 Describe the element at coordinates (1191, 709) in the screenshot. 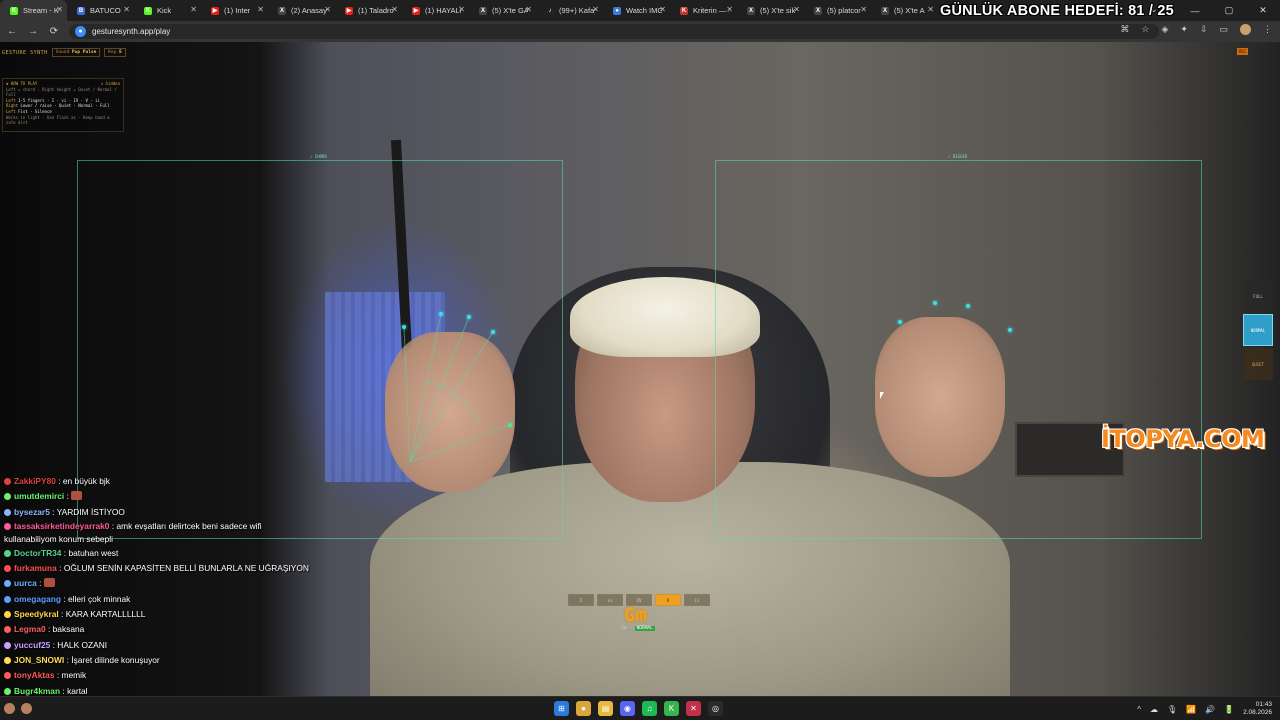

I see `wifi-icon: 📶` at that location.